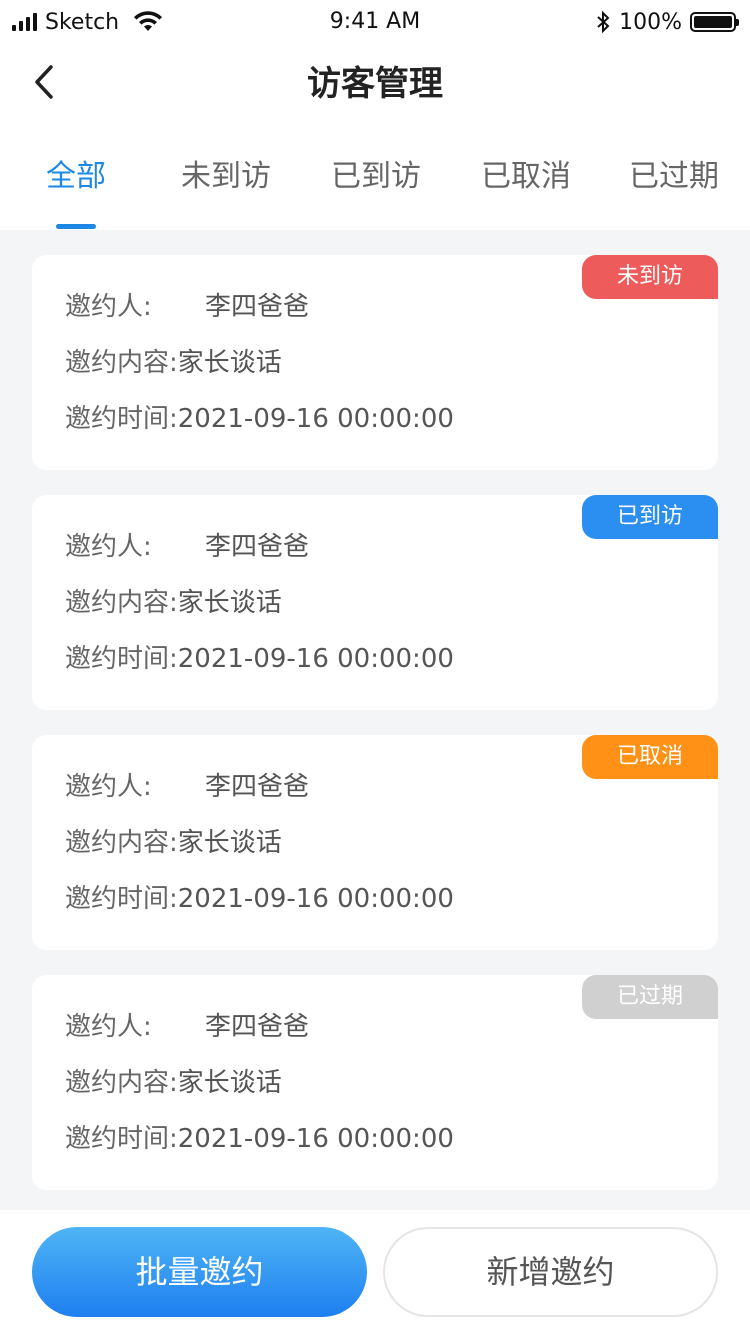 The height and width of the screenshot is (1334, 750). What do you see at coordinates (375, 1272) in the screenshot?
I see `bottom-action-bar: 批量邀约 新增邀约` at bounding box center [375, 1272].